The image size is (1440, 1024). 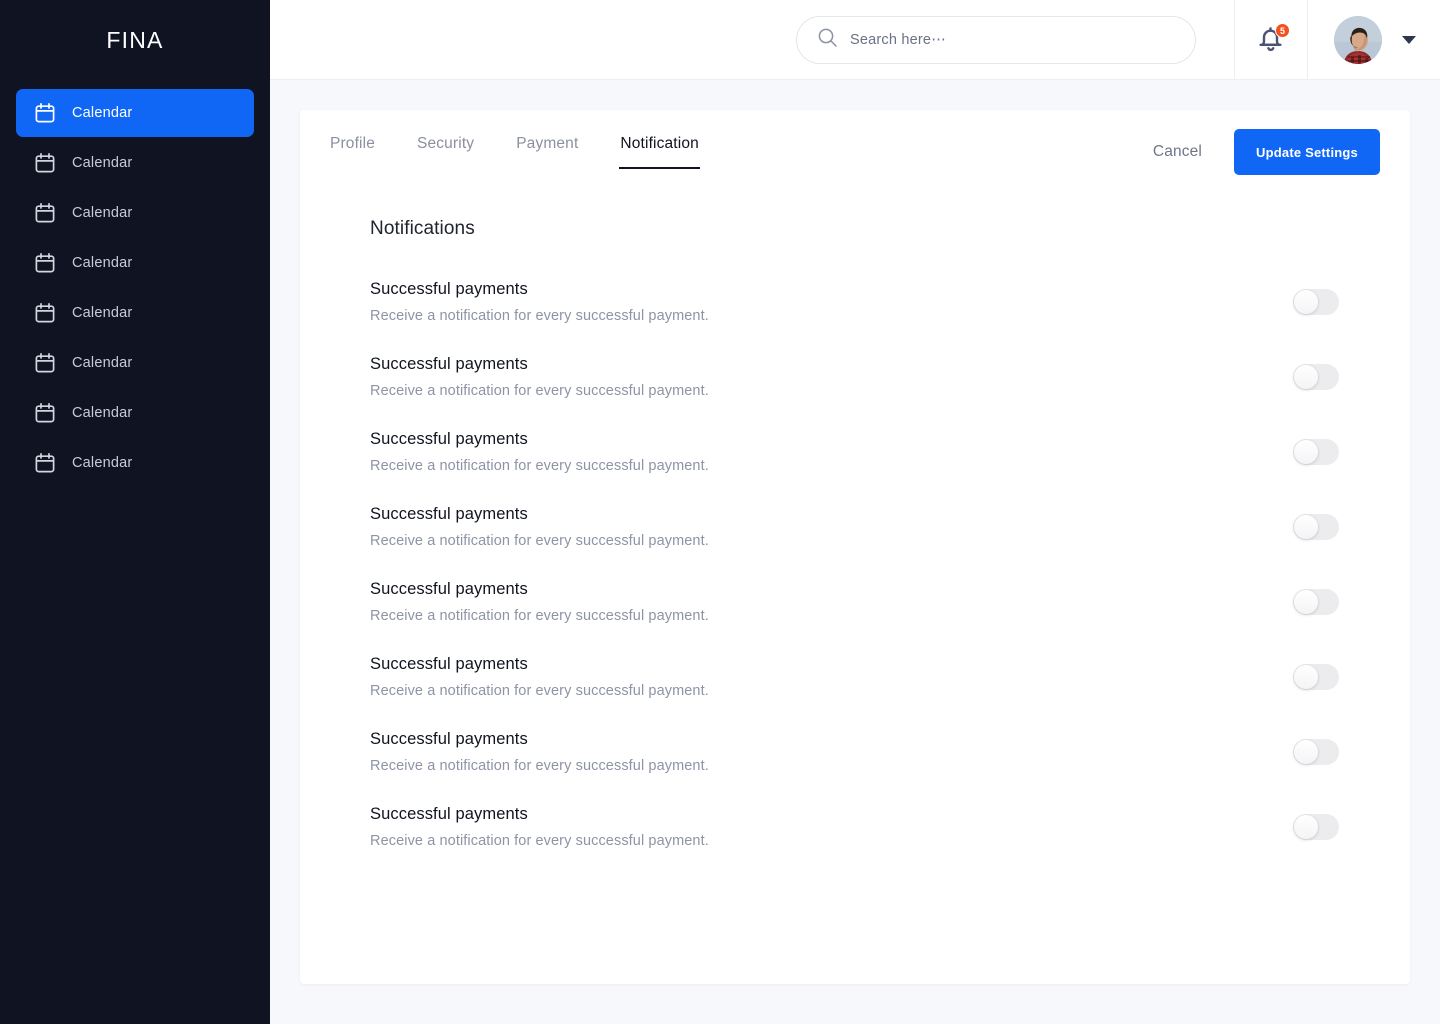 I want to click on avatar, so click(x=1358, y=40).